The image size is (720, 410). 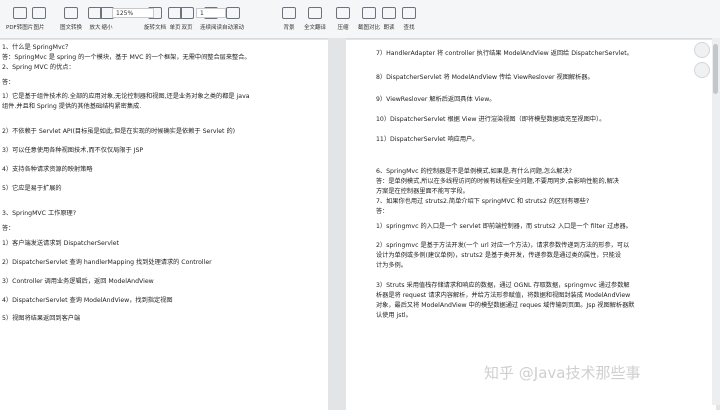 What do you see at coordinates (72, 106) in the screenshot?
I see `left-page-line: 组件.并且和 Spring 提供的其他基础结构紧密集成.` at bounding box center [72, 106].